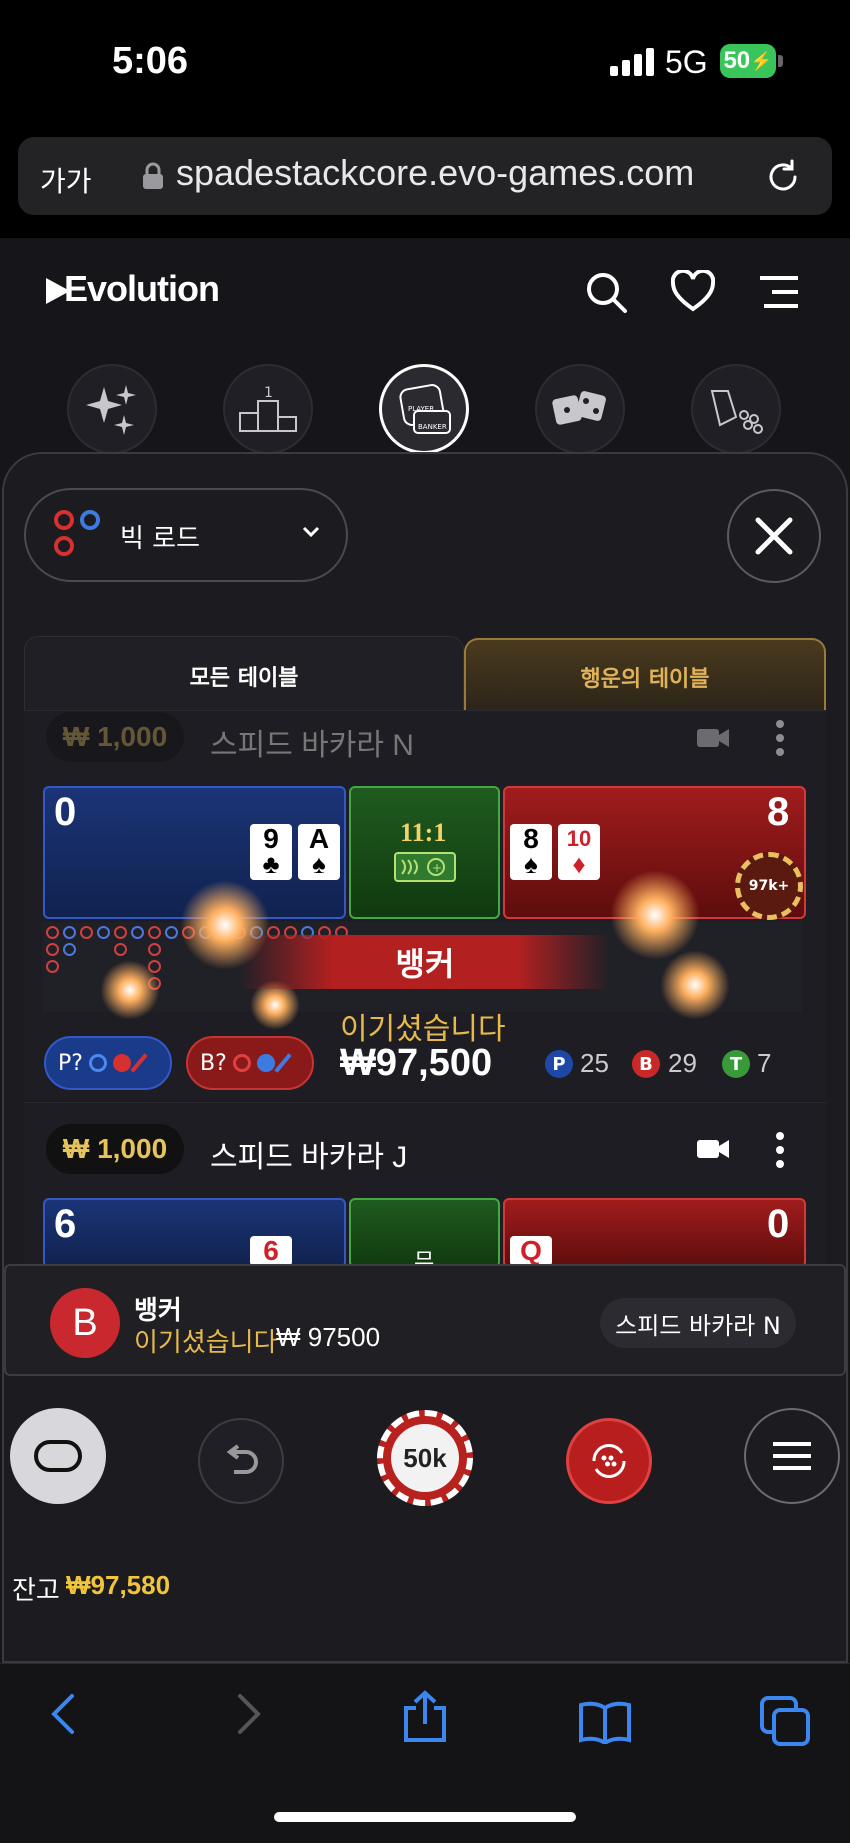  Describe the element at coordinates (435, 173) in the screenshot. I see `url-text: spadestackcore.evo-games.com` at that location.